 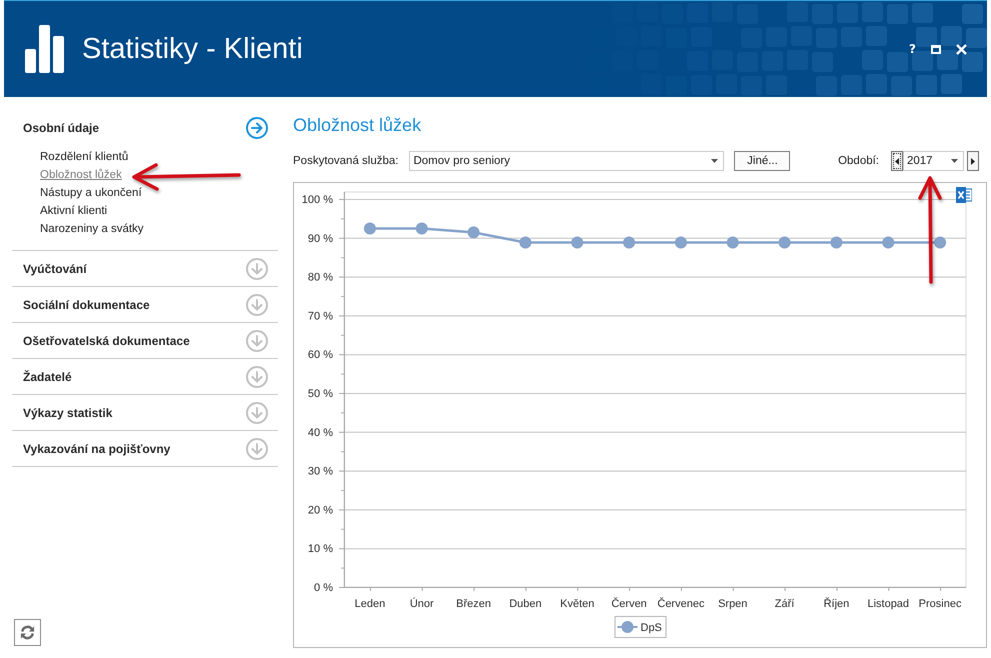 What do you see at coordinates (81, 175) in the screenshot?
I see `sidebar-link: Obložnost lůžek` at bounding box center [81, 175].